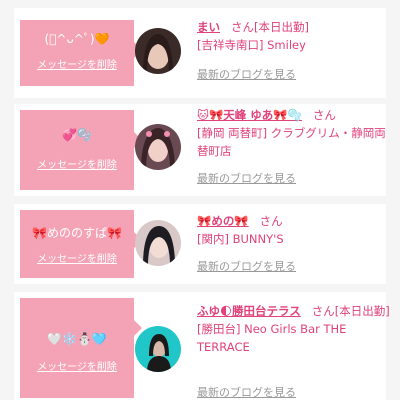 This screenshot has width=400, height=400. Describe the element at coordinates (297, 230) in the screenshot. I see `profile-info: 🎀めの🎀 さん [関内] BUNNY'S` at that location.